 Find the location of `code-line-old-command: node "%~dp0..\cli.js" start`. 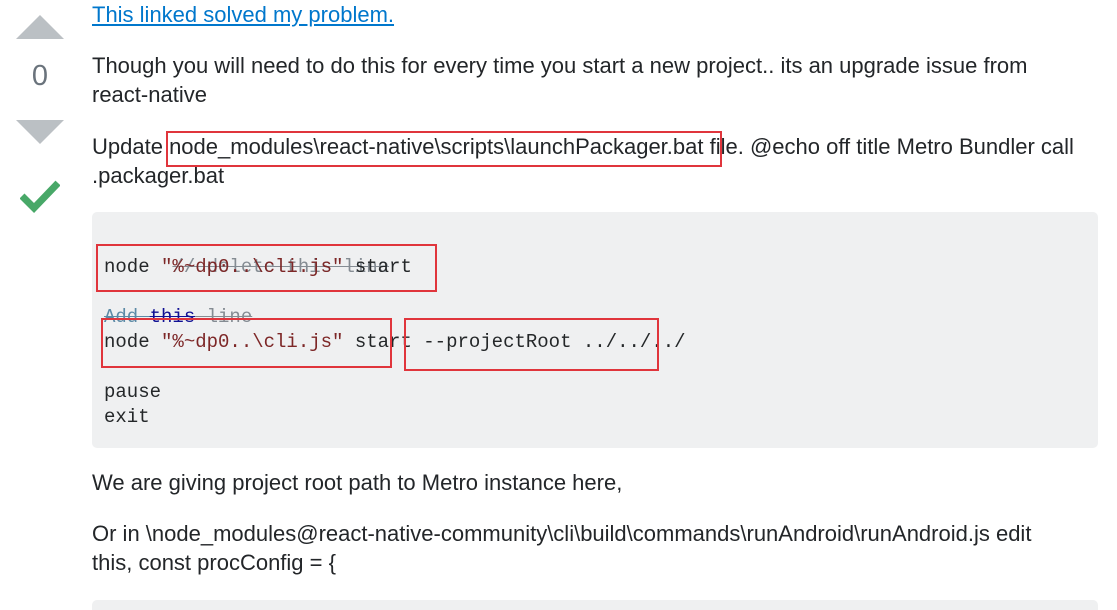

code-line-old-command: node "%~dp0..\cli.js" start is located at coordinates (258, 267).